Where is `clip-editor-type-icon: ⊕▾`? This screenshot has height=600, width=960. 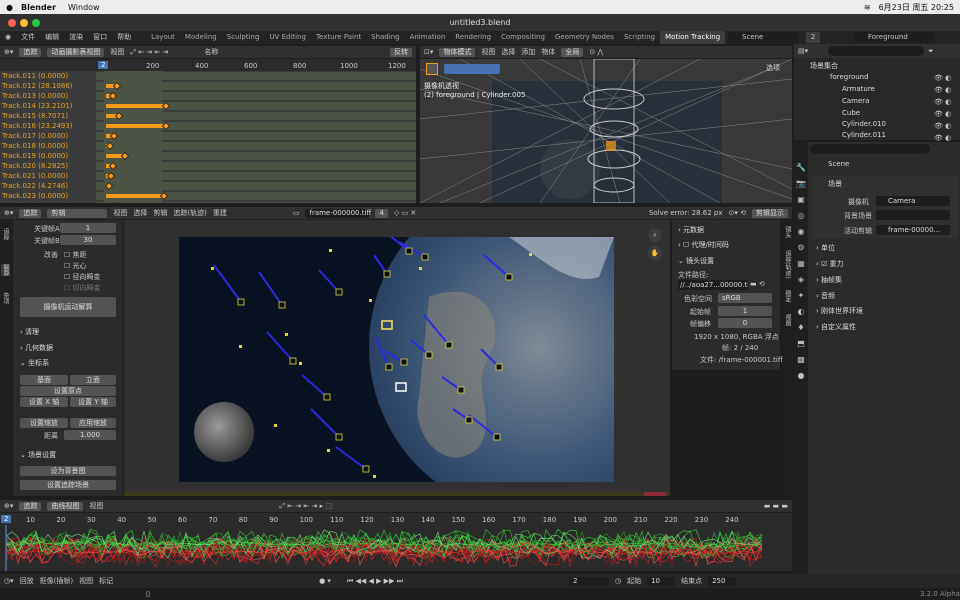
clip-editor-type-icon: ⊕▾ is located at coordinates (8, 213).